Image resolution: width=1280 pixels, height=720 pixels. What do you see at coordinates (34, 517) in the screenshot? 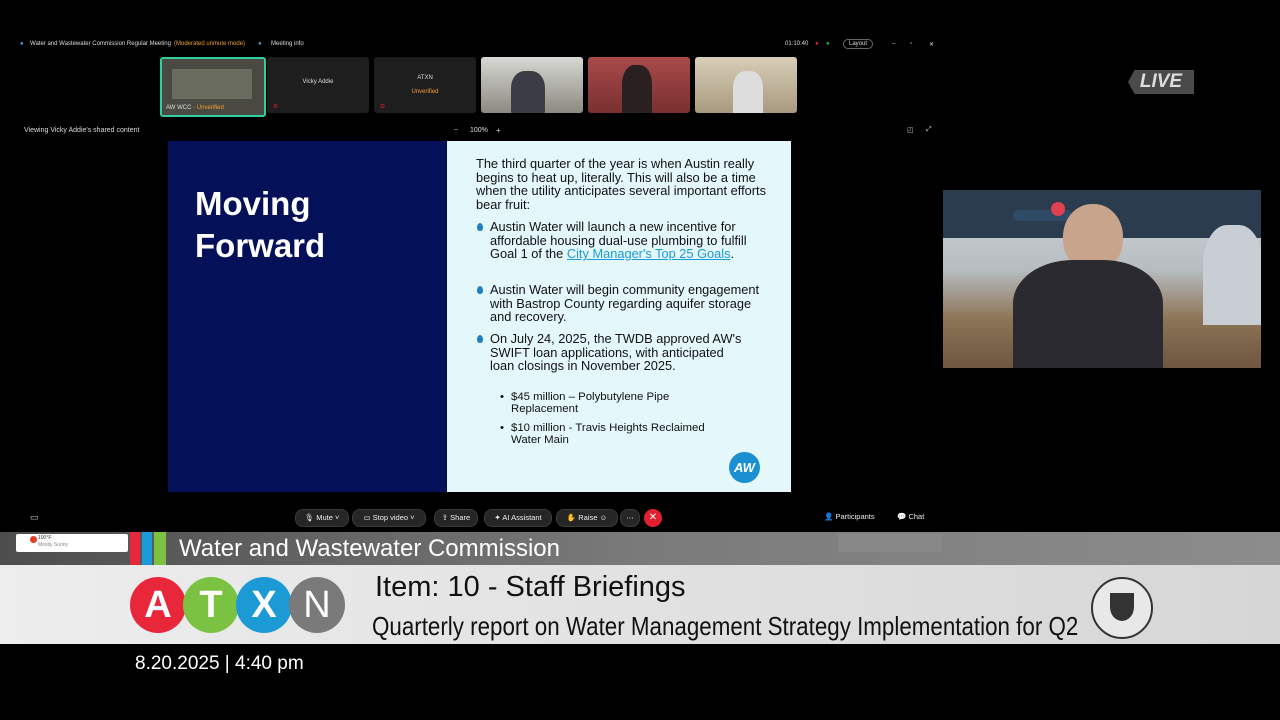
I see `captions-icon: ▭` at bounding box center [34, 517].